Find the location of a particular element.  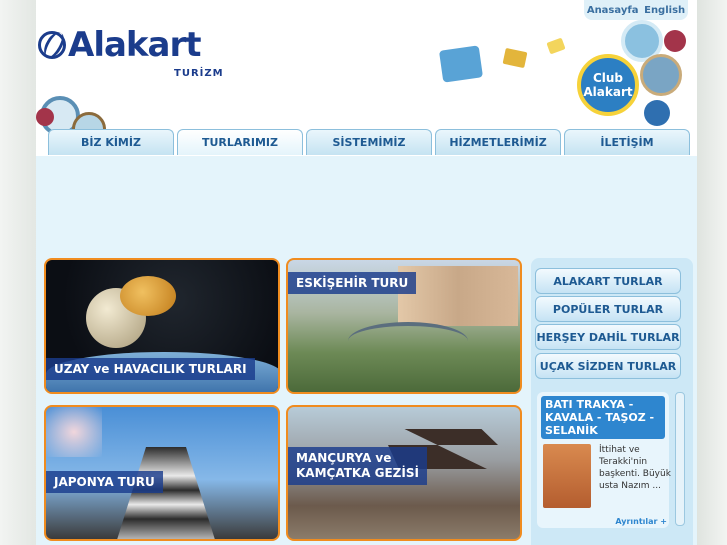

page-margin-left is located at coordinates (18, 272).